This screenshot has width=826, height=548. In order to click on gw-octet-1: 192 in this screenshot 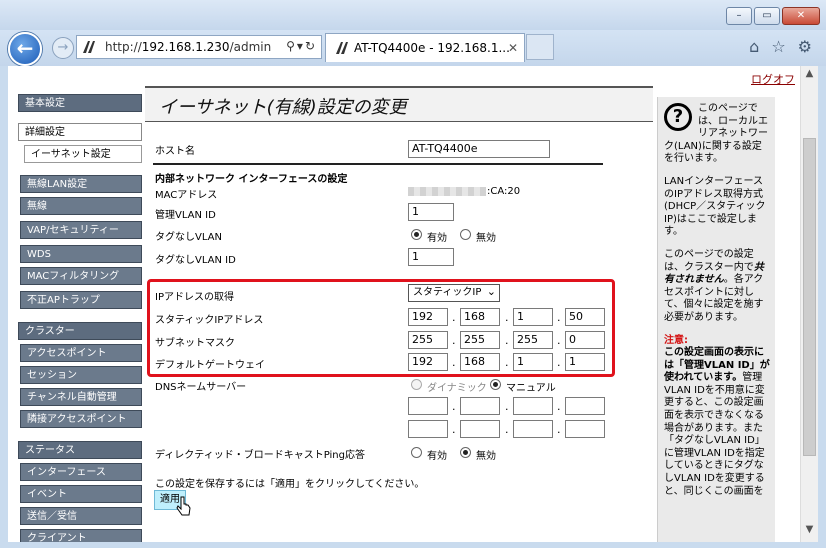, I will do `click(428, 362)`.